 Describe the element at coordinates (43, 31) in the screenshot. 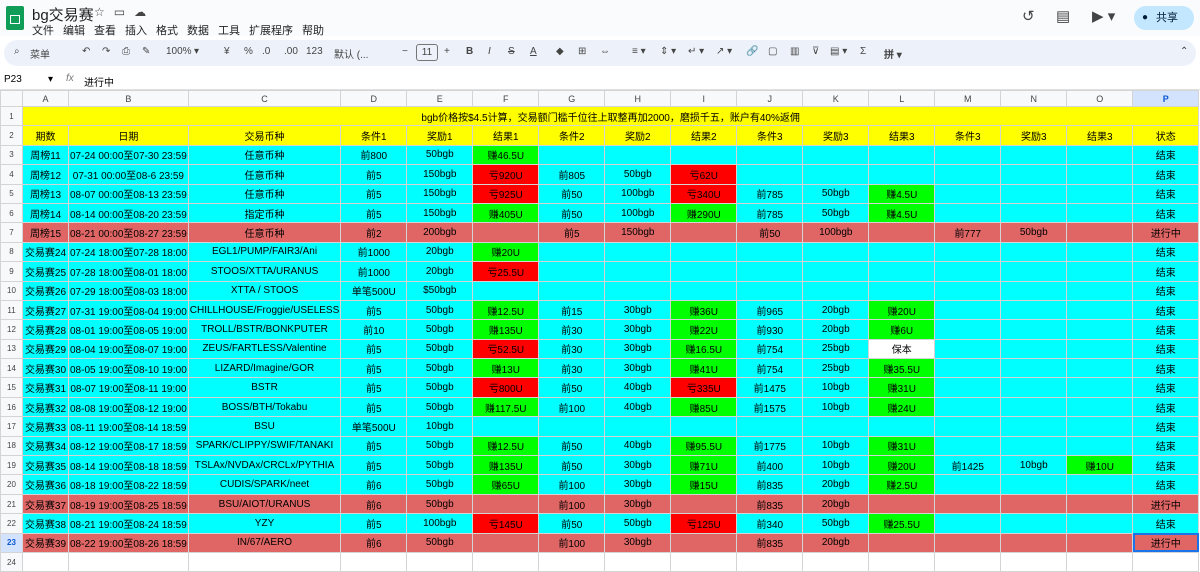

I see `menu-item: 文件` at that location.